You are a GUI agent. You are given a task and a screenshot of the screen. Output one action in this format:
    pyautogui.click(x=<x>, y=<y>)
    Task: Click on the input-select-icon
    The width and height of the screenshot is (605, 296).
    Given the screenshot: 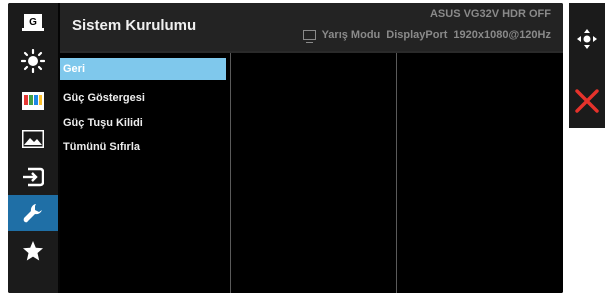 What is the action you would take?
    pyautogui.click(x=33, y=177)
    